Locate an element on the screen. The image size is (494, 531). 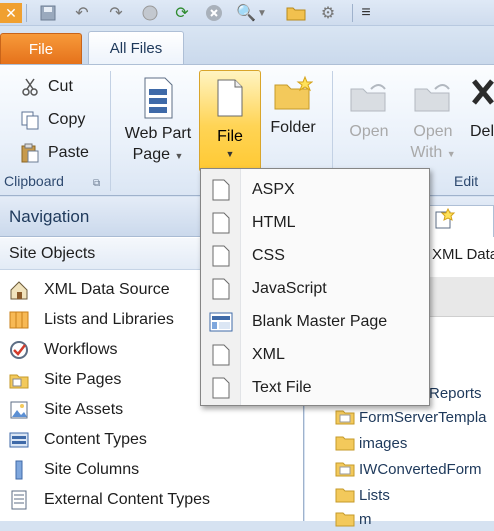
undo-icon: ↶ is located at coordinates (82, 13).